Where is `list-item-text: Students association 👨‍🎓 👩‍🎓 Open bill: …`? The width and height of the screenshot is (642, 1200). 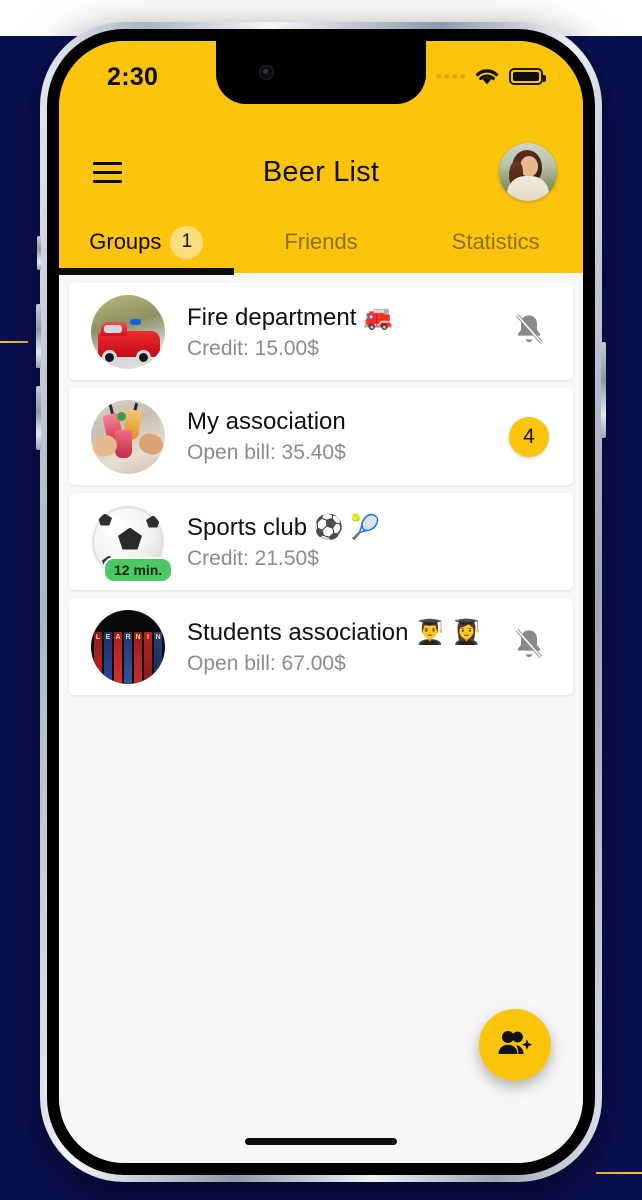
list-item-text: Students association 👨‍🎓 👩‍🎓 Open bill: … is located at coordinates (345, 647).